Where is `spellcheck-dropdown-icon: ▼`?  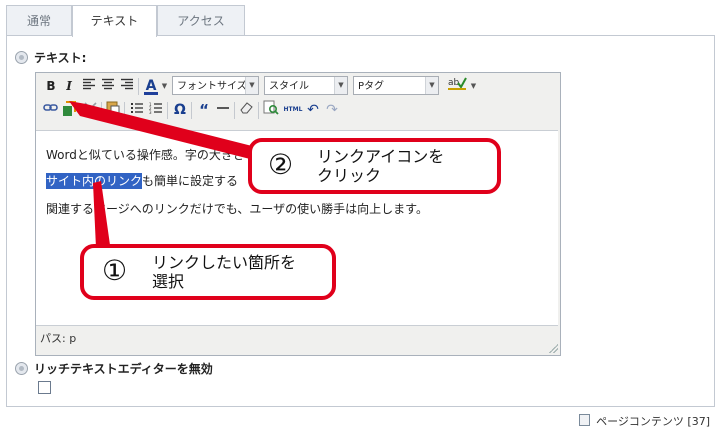
spellcheck-dropdown-icon: ▼ is located at coordinates (473, 86).